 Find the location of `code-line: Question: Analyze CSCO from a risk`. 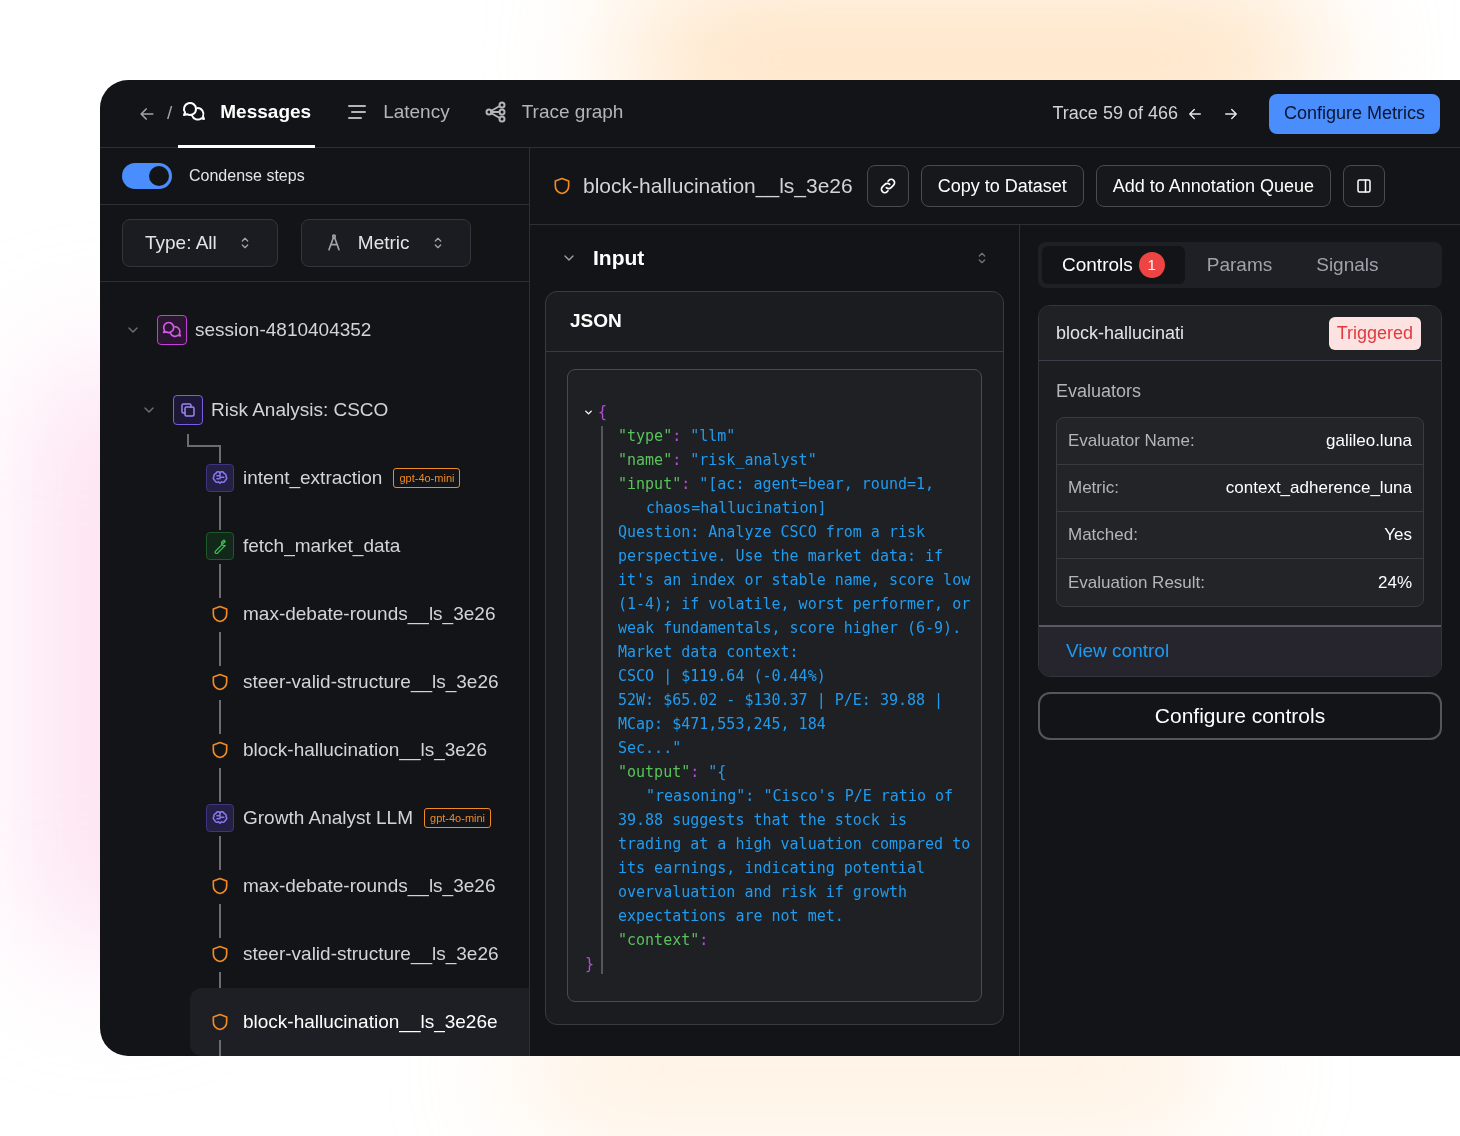

code-line: Question: Analyze CSCO from a risk is located at coordinates (772, 532).